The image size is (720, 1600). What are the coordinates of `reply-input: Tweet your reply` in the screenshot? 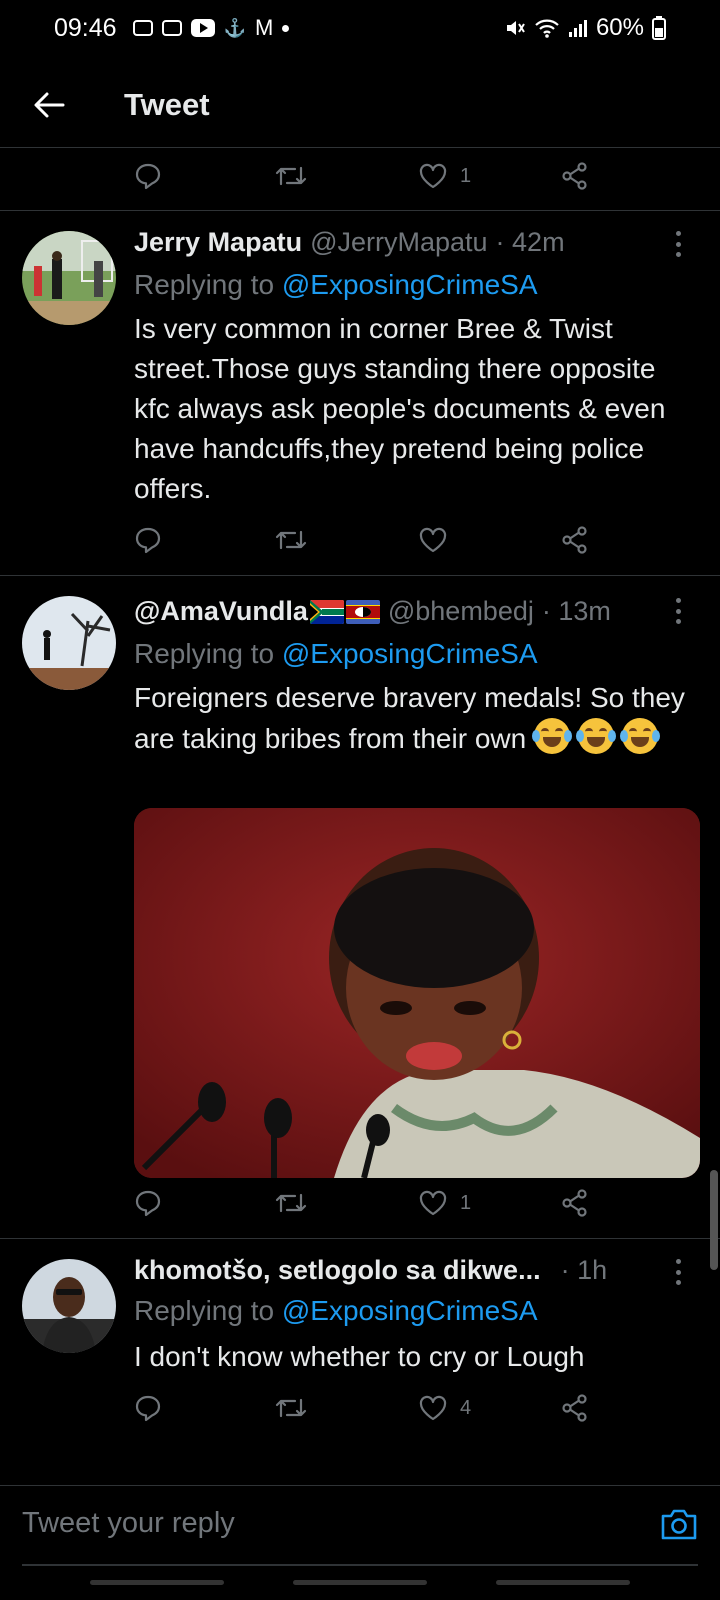 It's located at (302, 1523).